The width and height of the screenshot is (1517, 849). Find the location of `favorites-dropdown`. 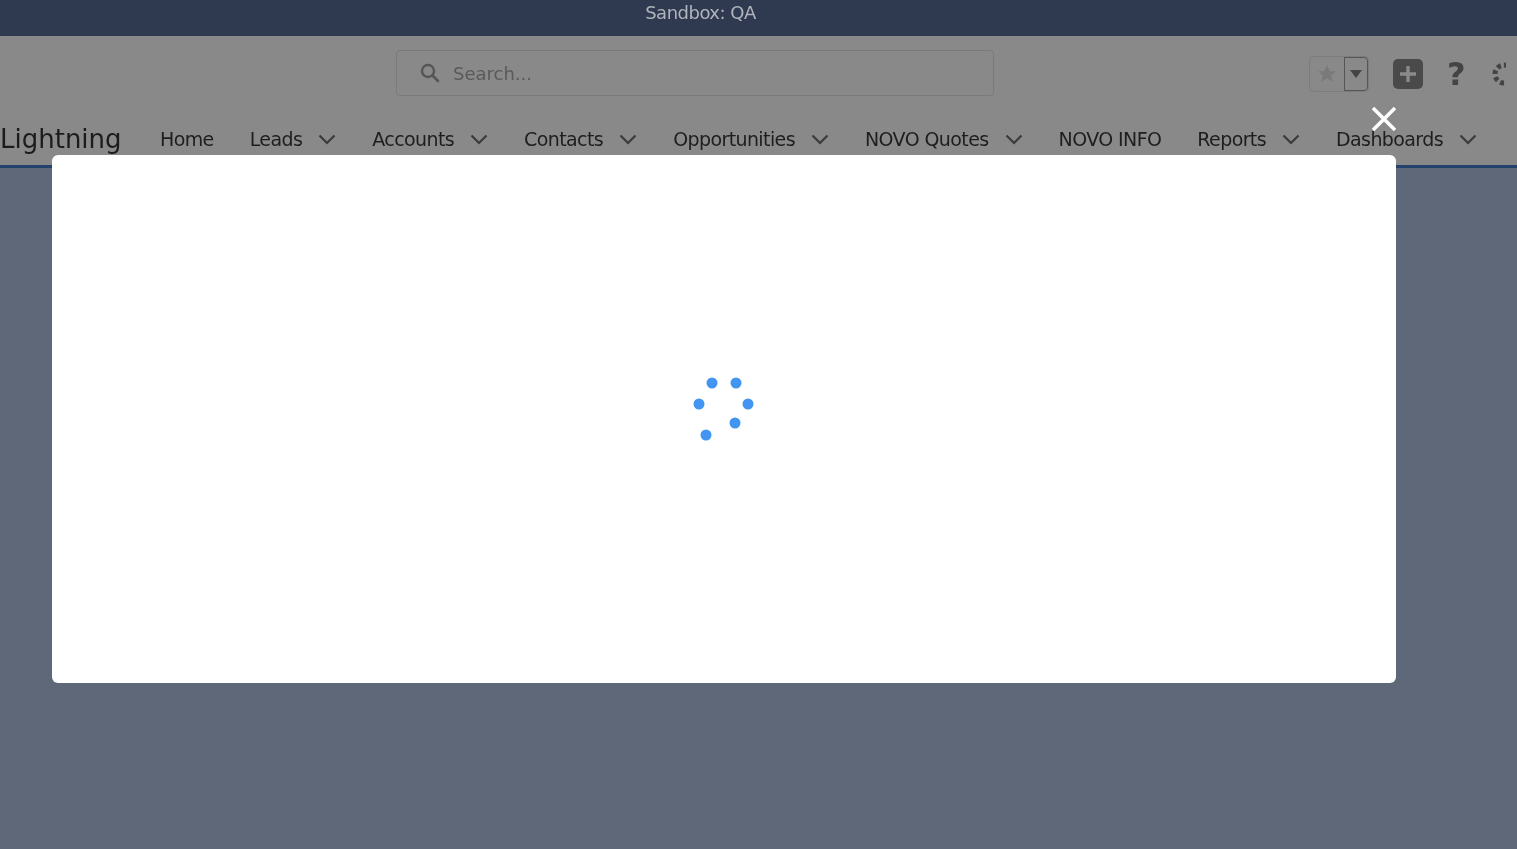

favorites-dropdown is located at coordinates (1356, 74).